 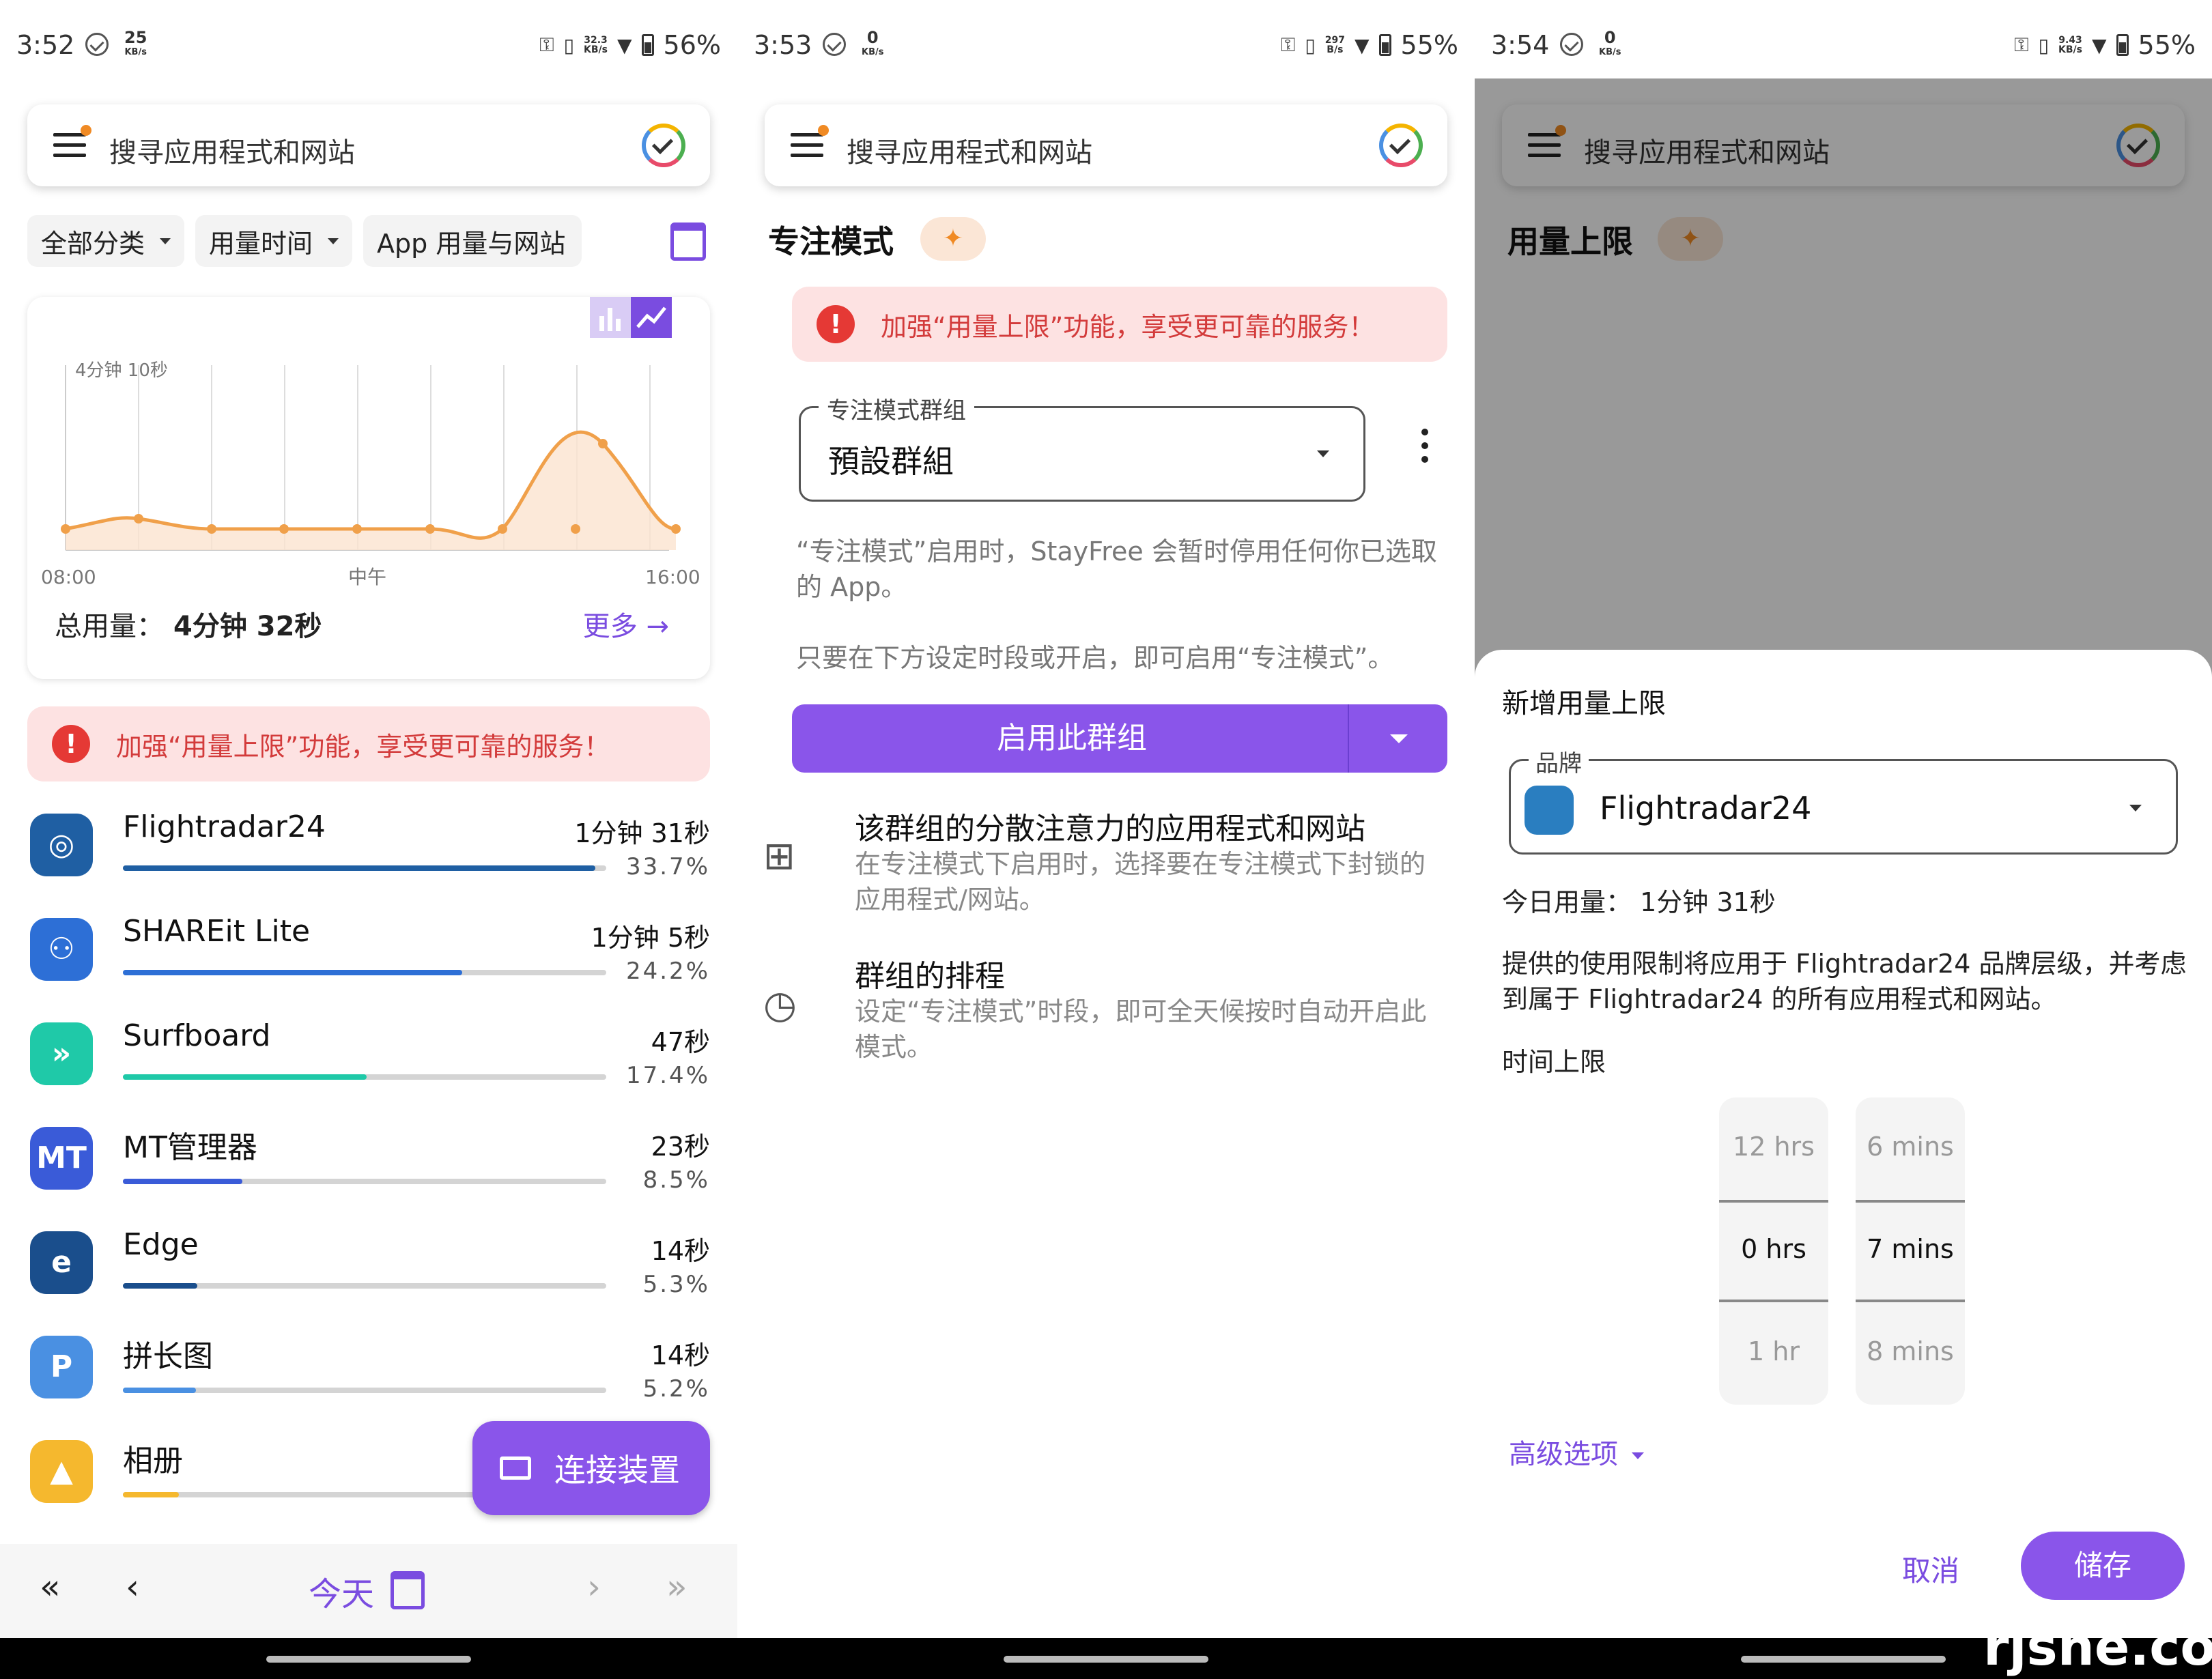 I want to click on x-label-end: 16:00, so click(x=672, y=577).